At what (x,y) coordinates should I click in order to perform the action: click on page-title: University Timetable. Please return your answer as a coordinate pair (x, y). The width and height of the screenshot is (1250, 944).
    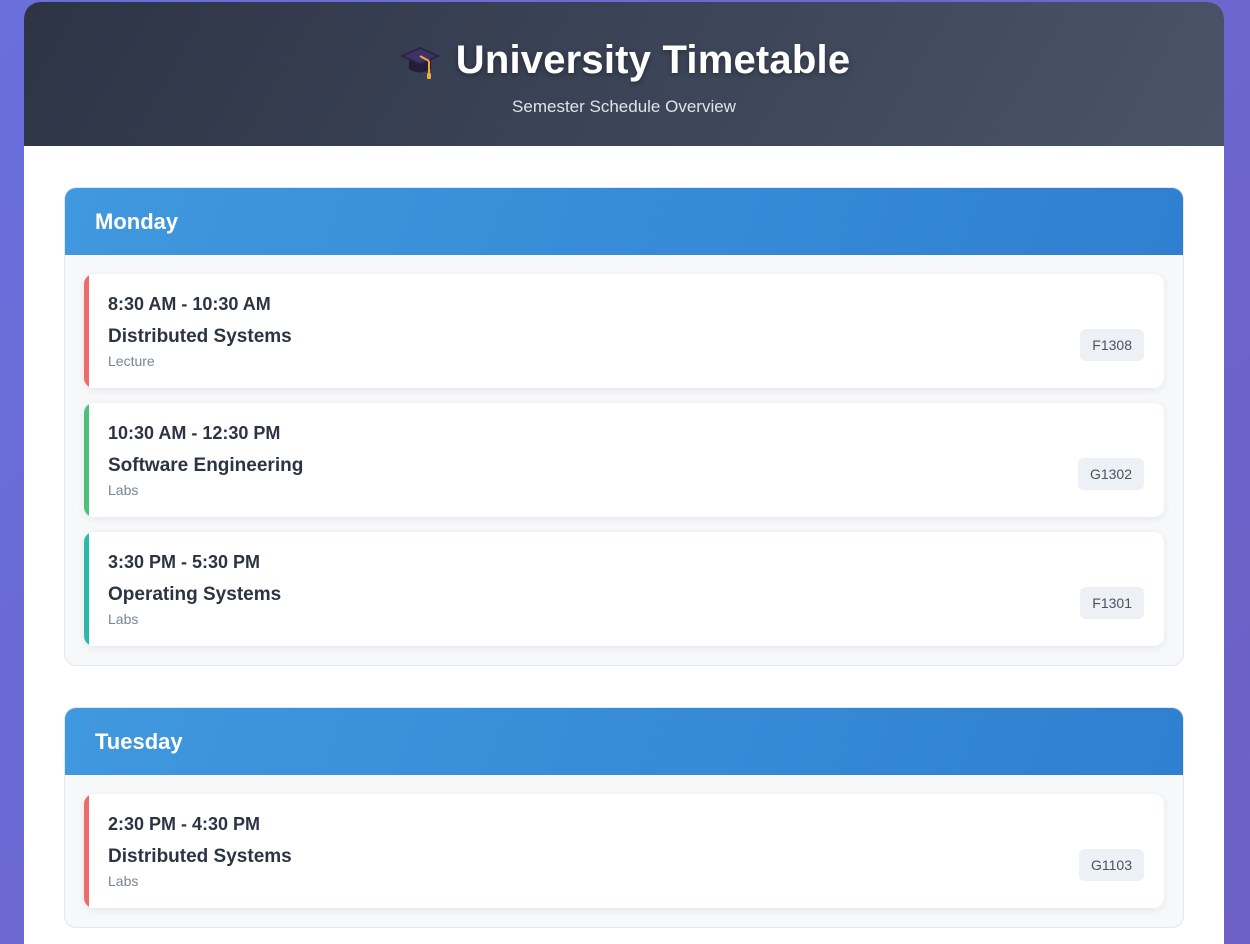
    Looking at the image, I should click on (653, 60).